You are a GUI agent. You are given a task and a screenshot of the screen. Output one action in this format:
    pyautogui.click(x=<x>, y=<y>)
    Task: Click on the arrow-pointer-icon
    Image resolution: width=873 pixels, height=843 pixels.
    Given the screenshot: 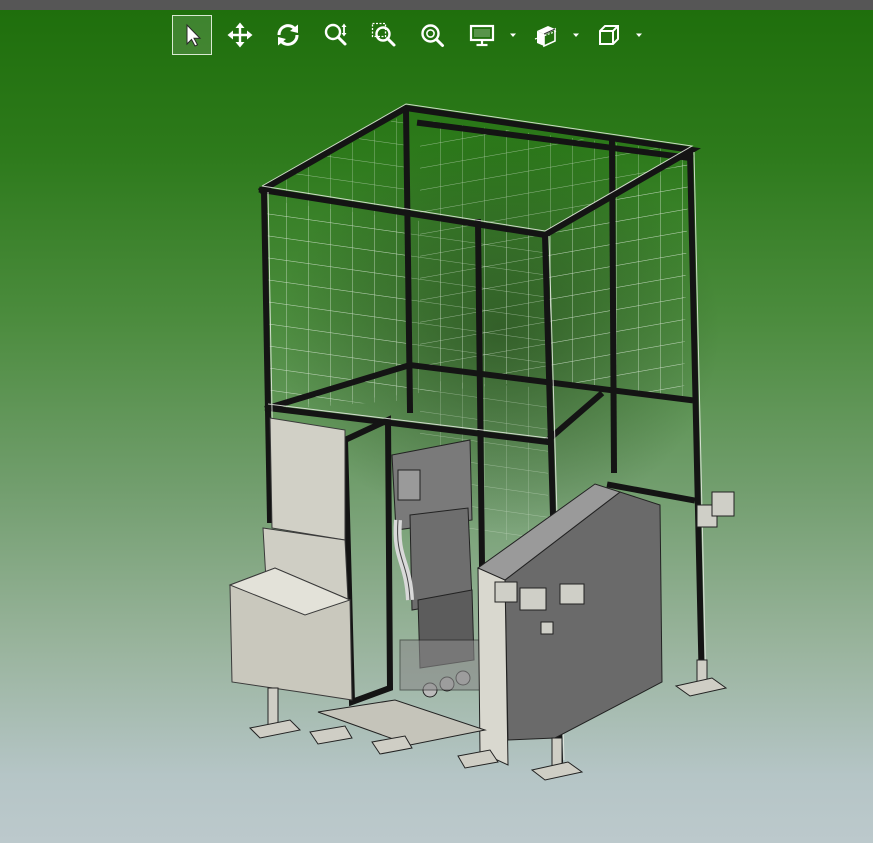 What is the action you would take?
    pyautogui.click(x=194, y=35)
    